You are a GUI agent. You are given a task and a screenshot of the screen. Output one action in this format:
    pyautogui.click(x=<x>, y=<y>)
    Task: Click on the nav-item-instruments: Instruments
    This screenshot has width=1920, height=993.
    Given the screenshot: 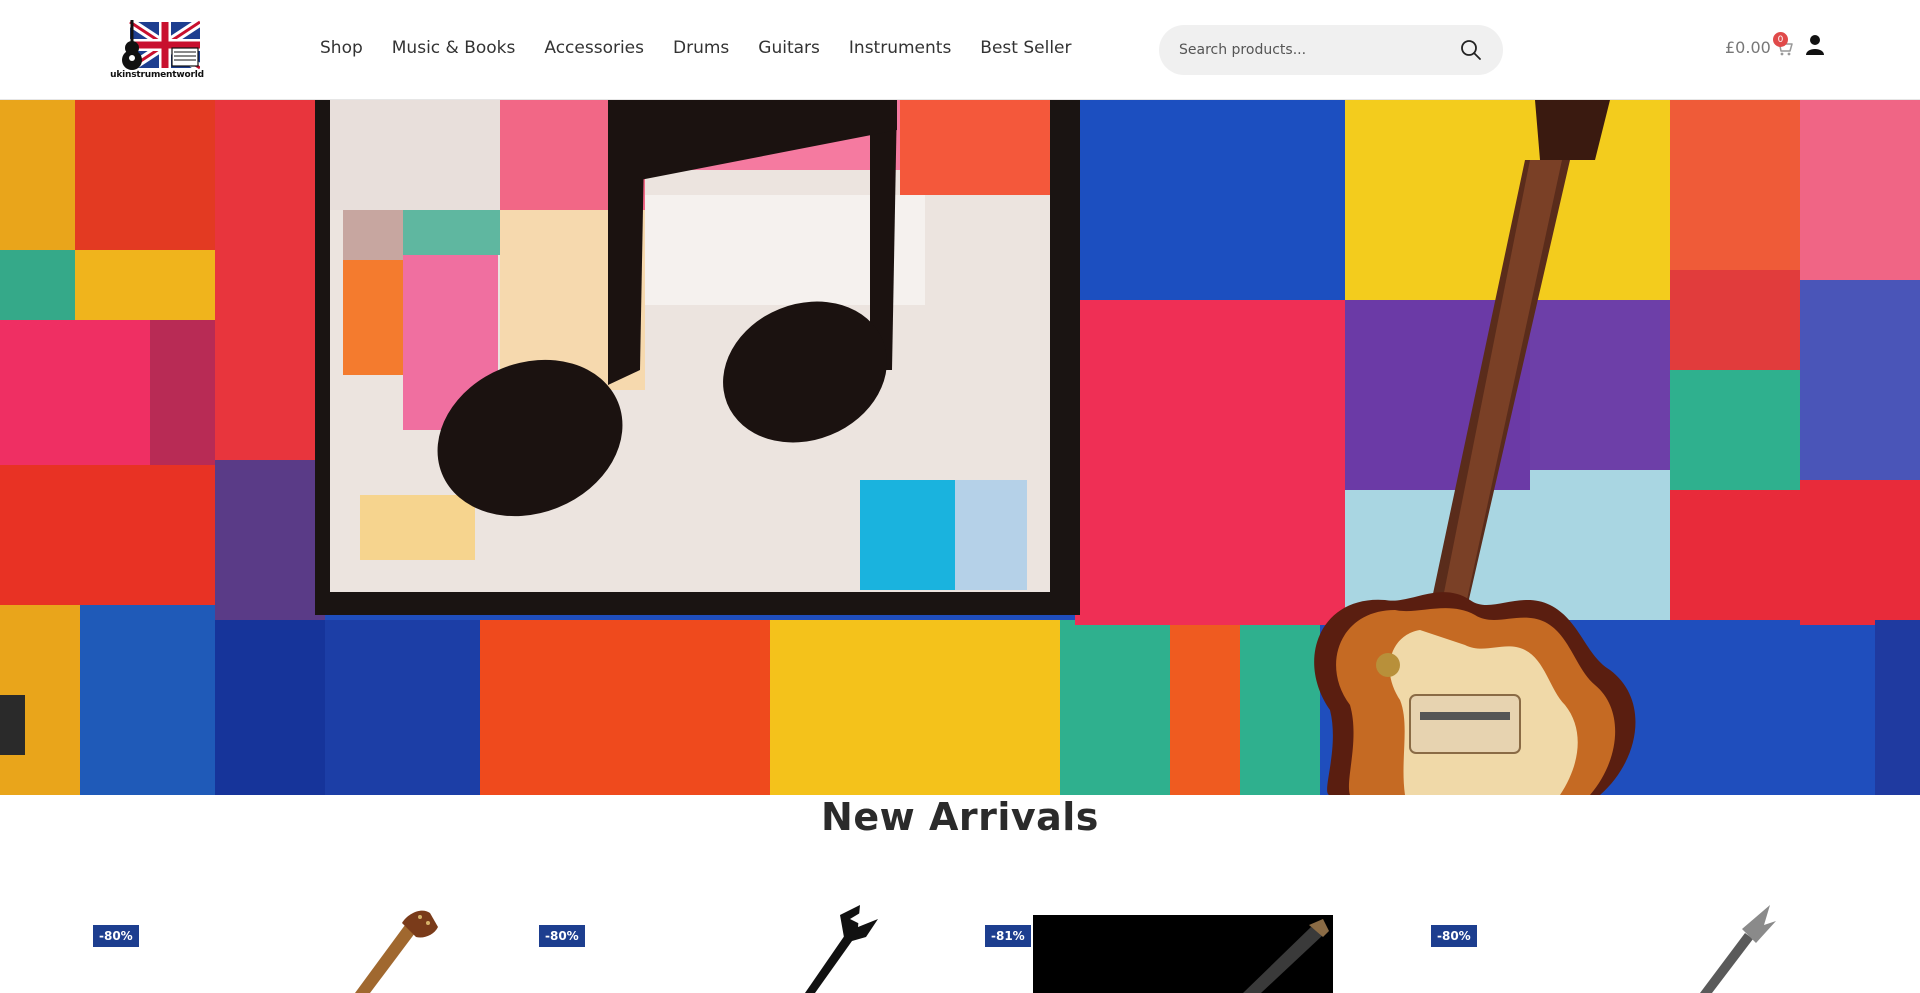 What is the action you would take?
    pyautogui.click(x=900, y=48)
    